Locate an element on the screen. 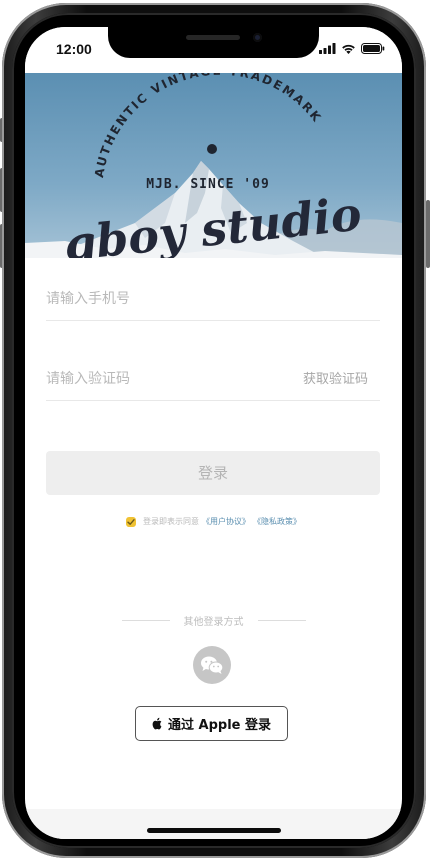  other-login-label: 其他登录方式 is located at coordinates (213, 622).